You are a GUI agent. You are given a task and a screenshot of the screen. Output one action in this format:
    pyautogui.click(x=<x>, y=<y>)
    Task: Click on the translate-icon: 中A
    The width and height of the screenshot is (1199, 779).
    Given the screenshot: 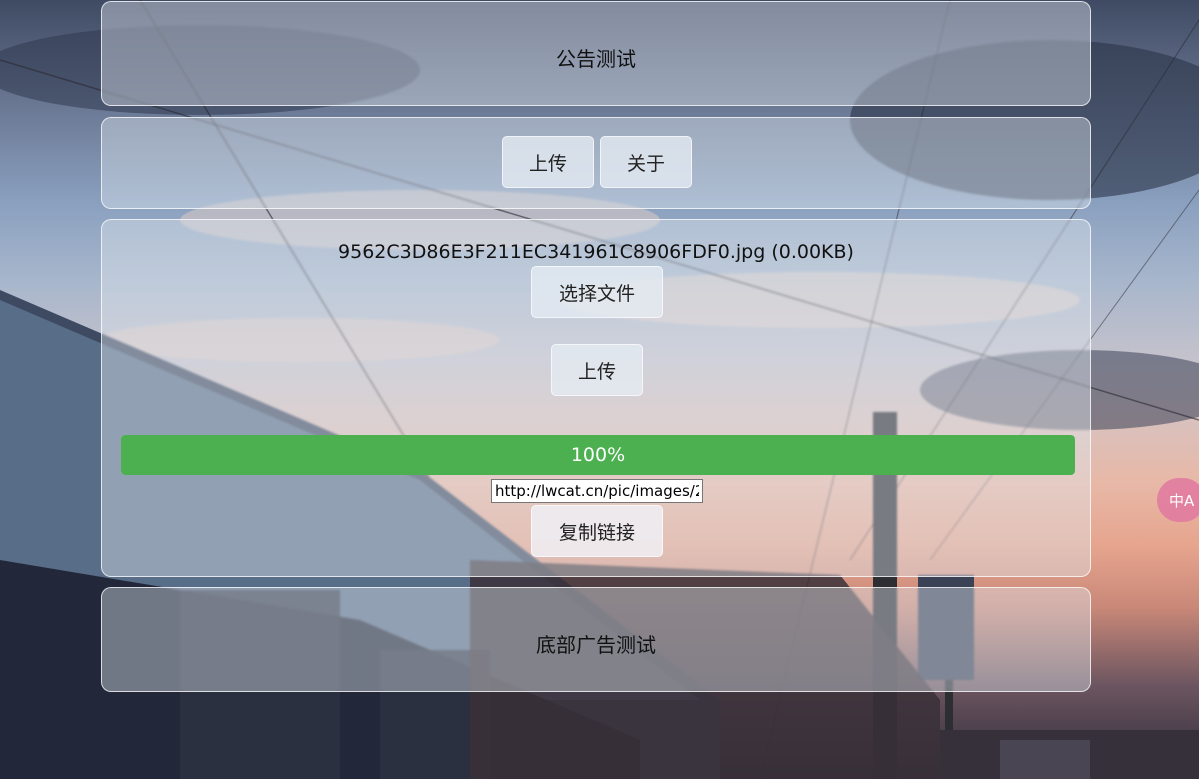 What is the action you would take?
    pyautogui.click(x=1182, y=500)
    